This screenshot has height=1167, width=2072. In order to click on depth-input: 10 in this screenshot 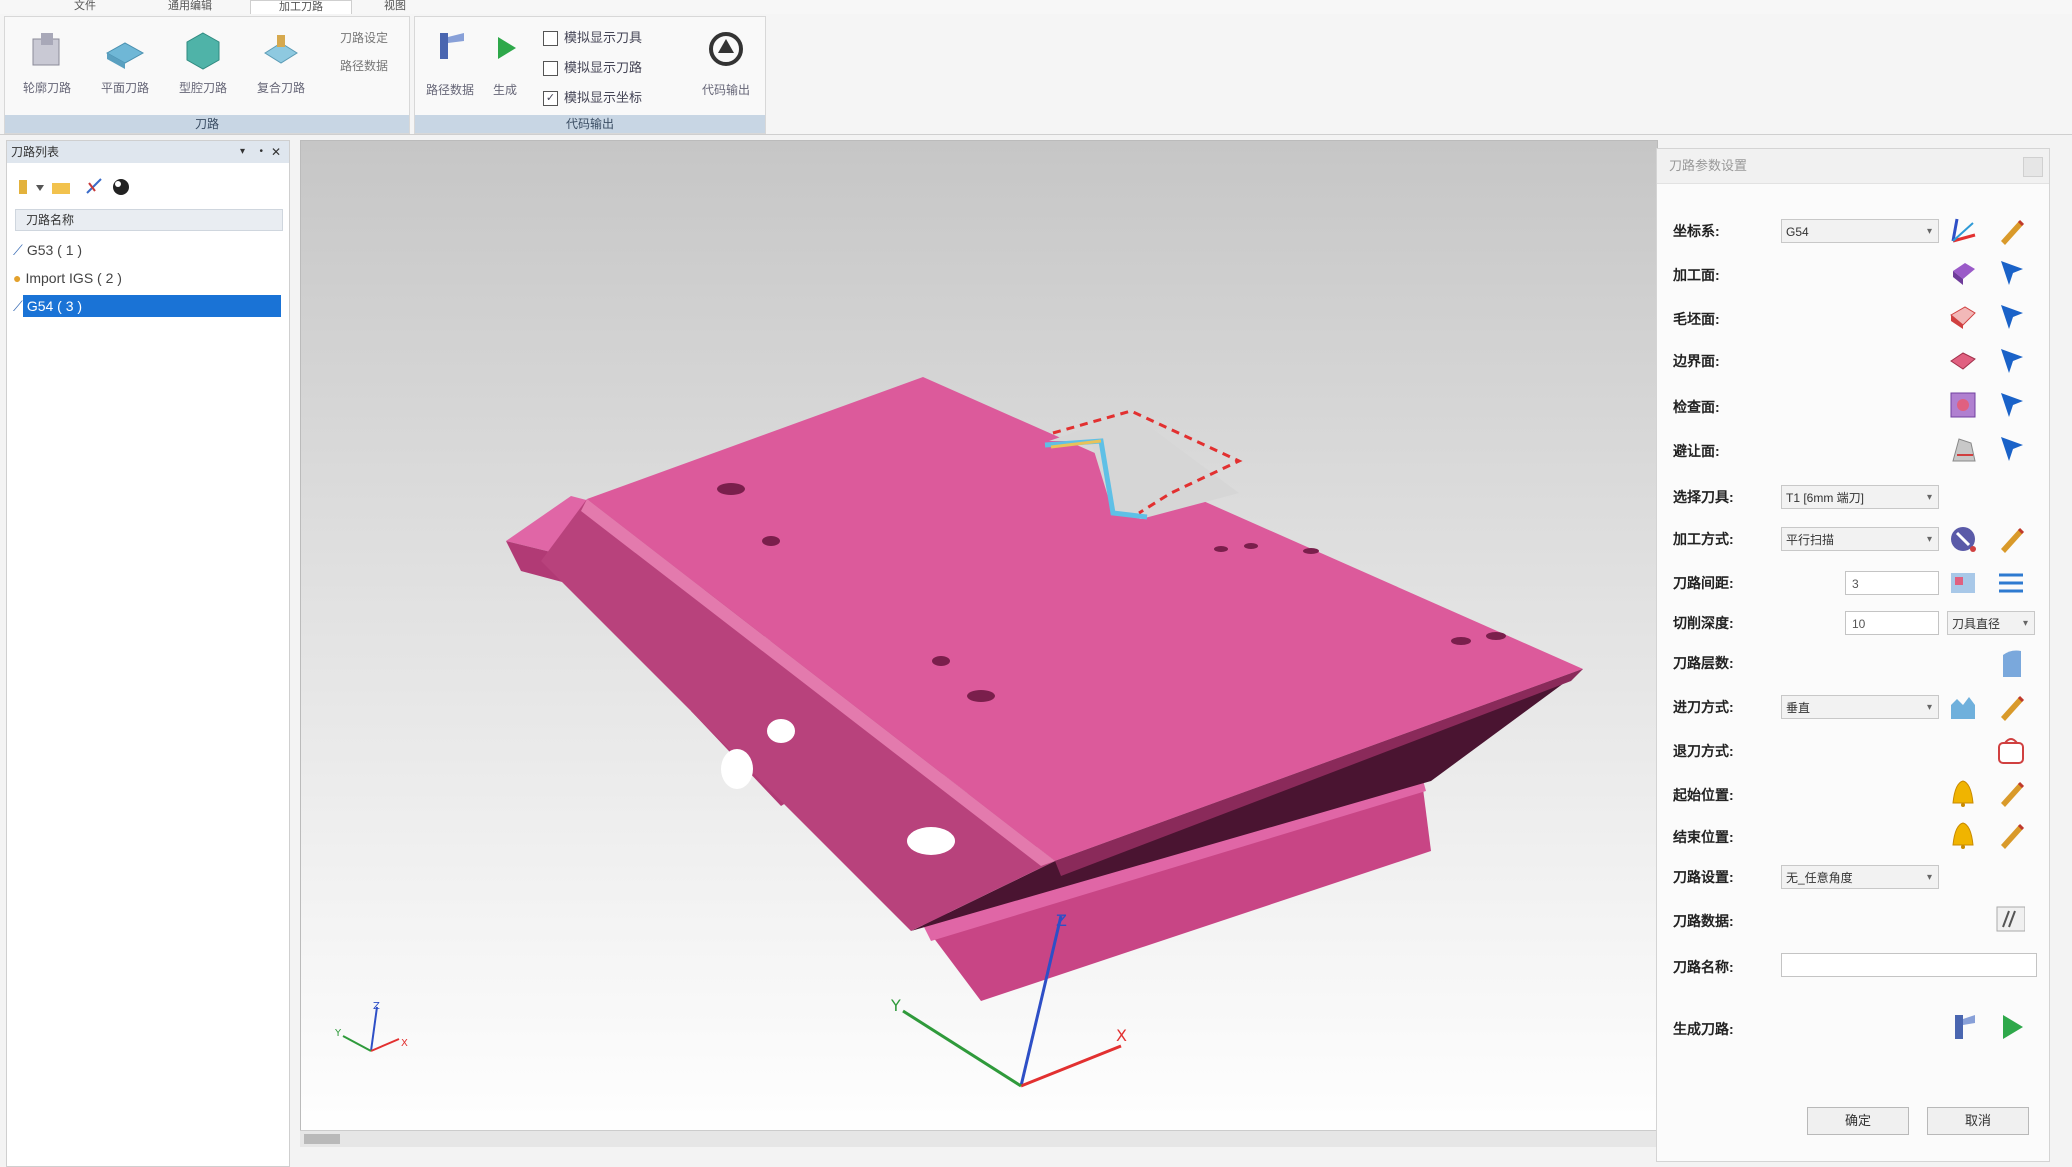, I will do `click(1892, 623)`.